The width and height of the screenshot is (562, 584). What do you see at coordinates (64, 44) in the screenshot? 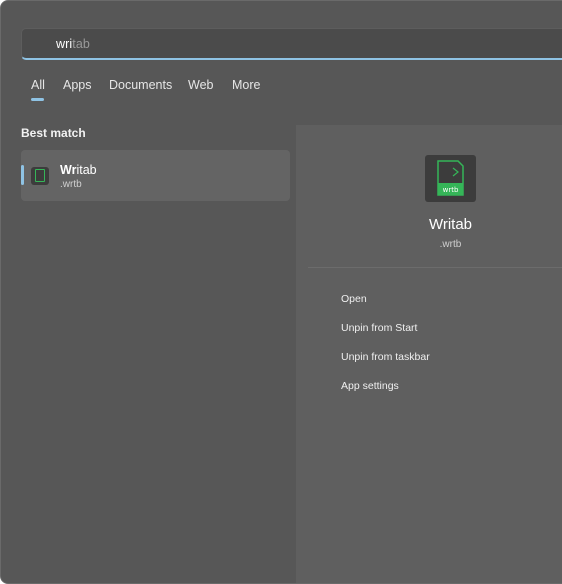
I see `search-typed-text: wri` at bounding box center [64, 44].